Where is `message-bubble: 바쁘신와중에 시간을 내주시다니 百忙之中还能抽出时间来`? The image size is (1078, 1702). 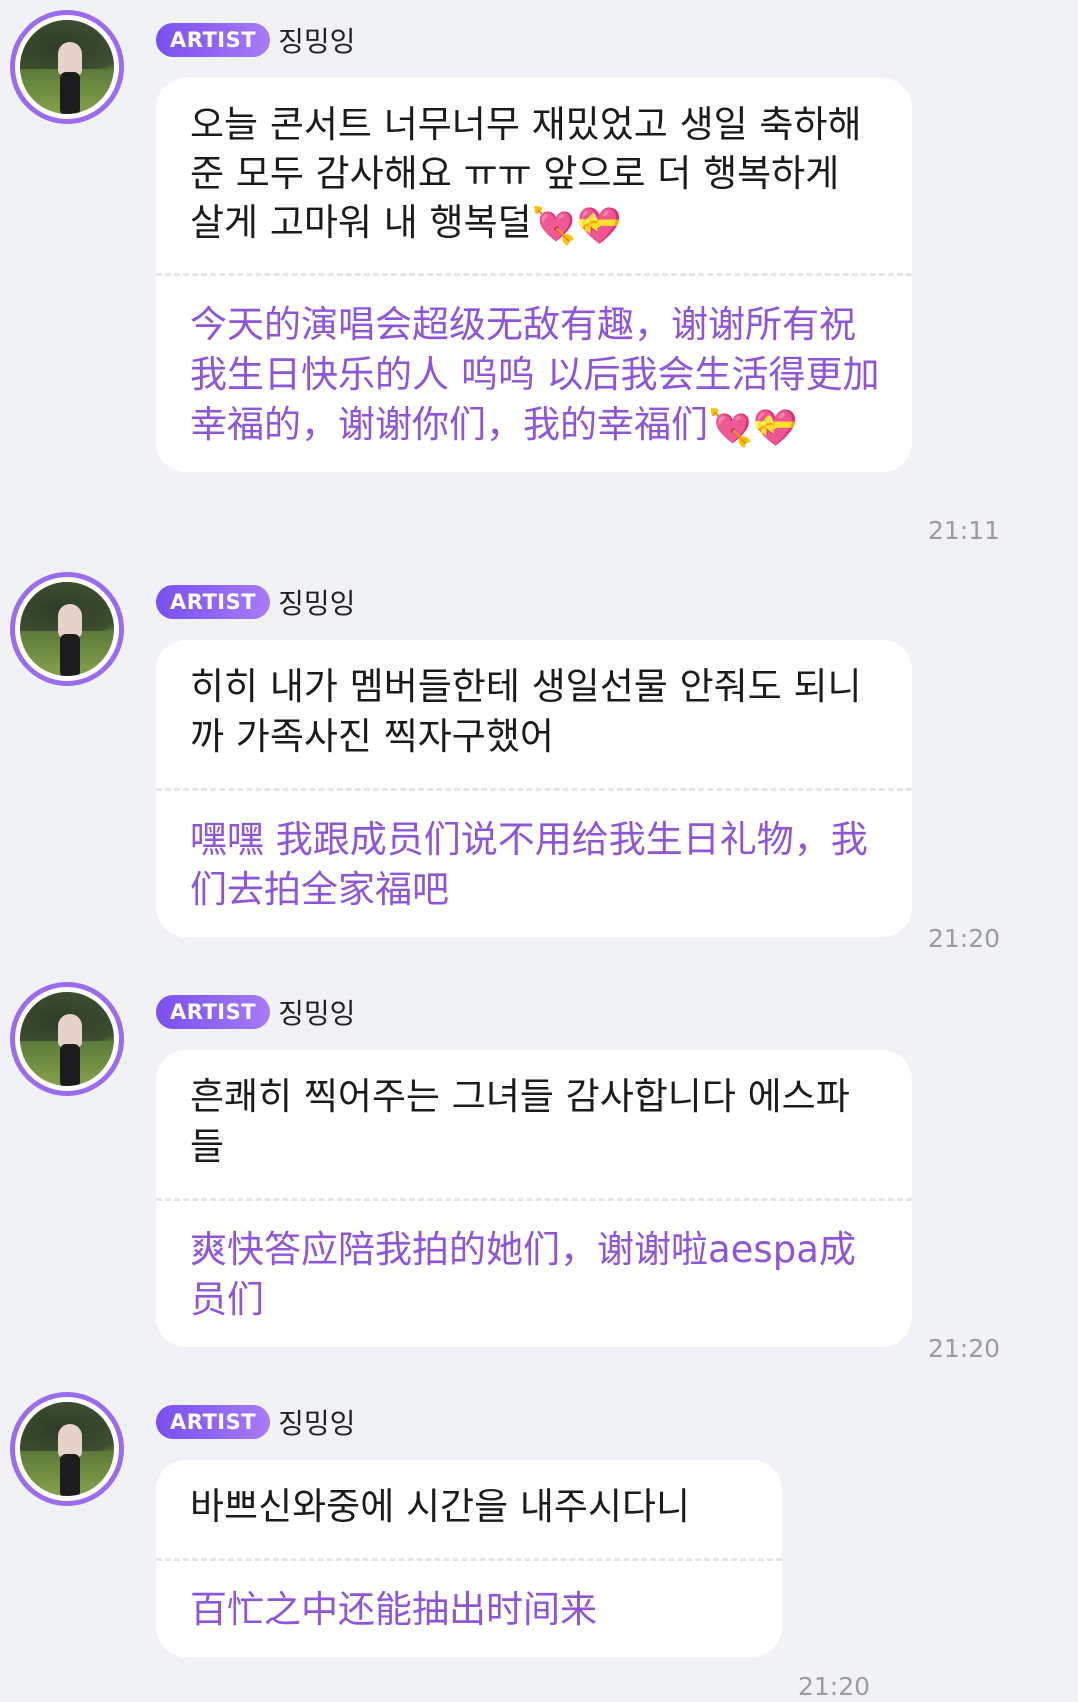 message-bubble: 바쁘신와중에 시간을 내주시다니 百忙之中还能抽出时间来 is located at coordinates (469, 1558).